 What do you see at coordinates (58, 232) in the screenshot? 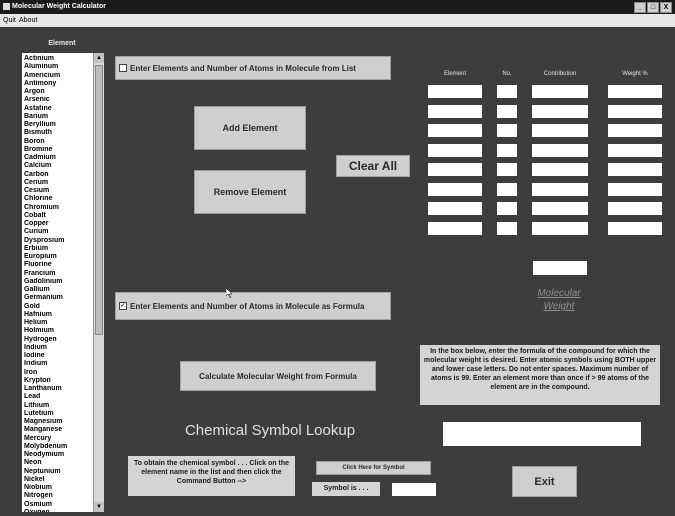
I see `element-list-item: Curium` at bounding box center [58, 232].